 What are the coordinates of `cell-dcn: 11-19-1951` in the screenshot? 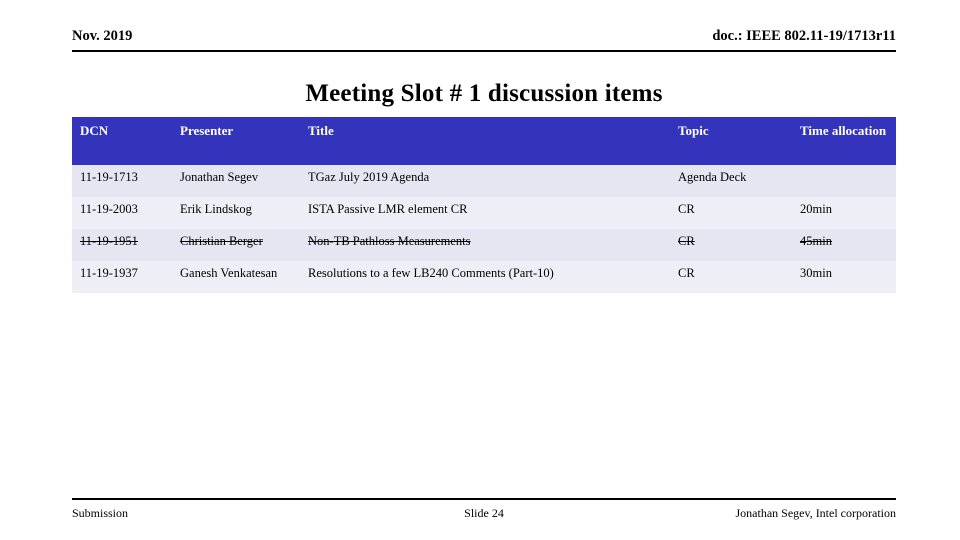 It's located at (122, 245).